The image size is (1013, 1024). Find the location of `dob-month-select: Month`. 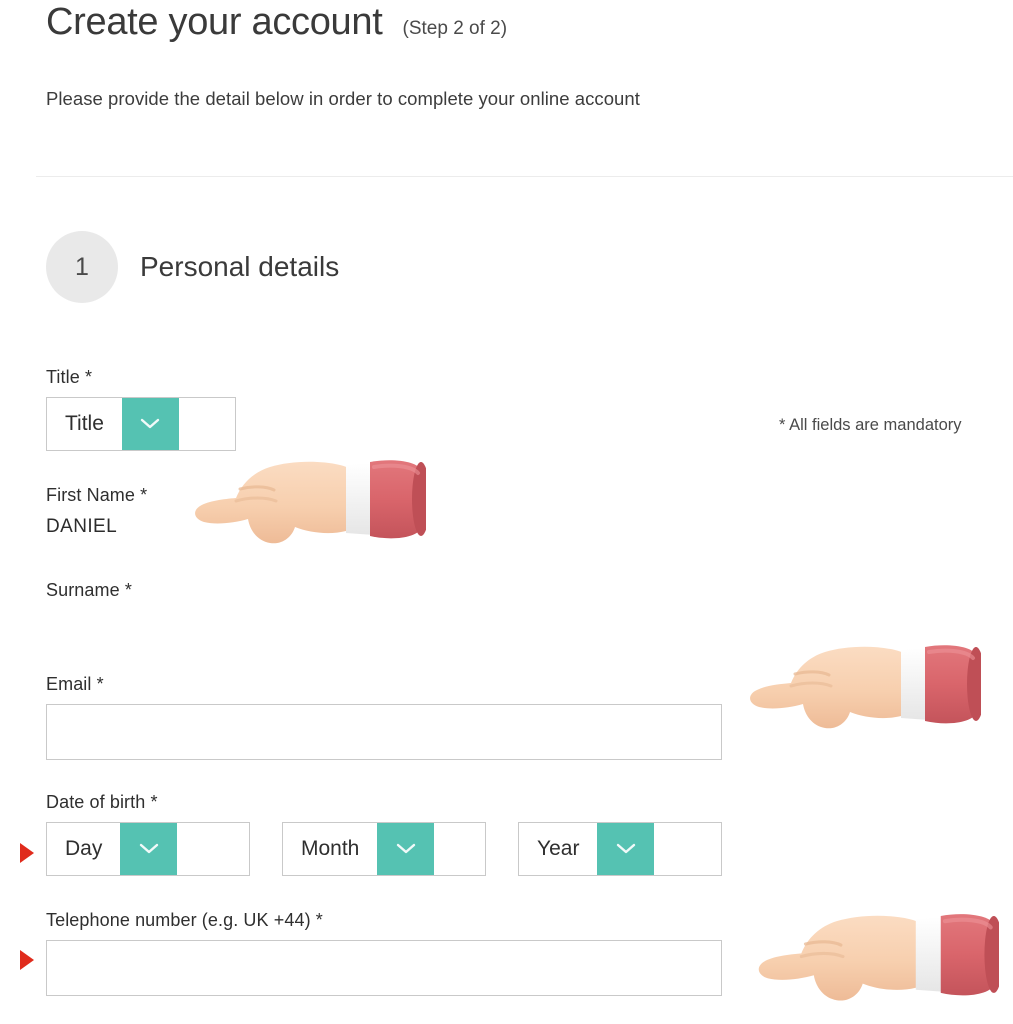

dob-month-select: Month is located at coordinates (384, 849).